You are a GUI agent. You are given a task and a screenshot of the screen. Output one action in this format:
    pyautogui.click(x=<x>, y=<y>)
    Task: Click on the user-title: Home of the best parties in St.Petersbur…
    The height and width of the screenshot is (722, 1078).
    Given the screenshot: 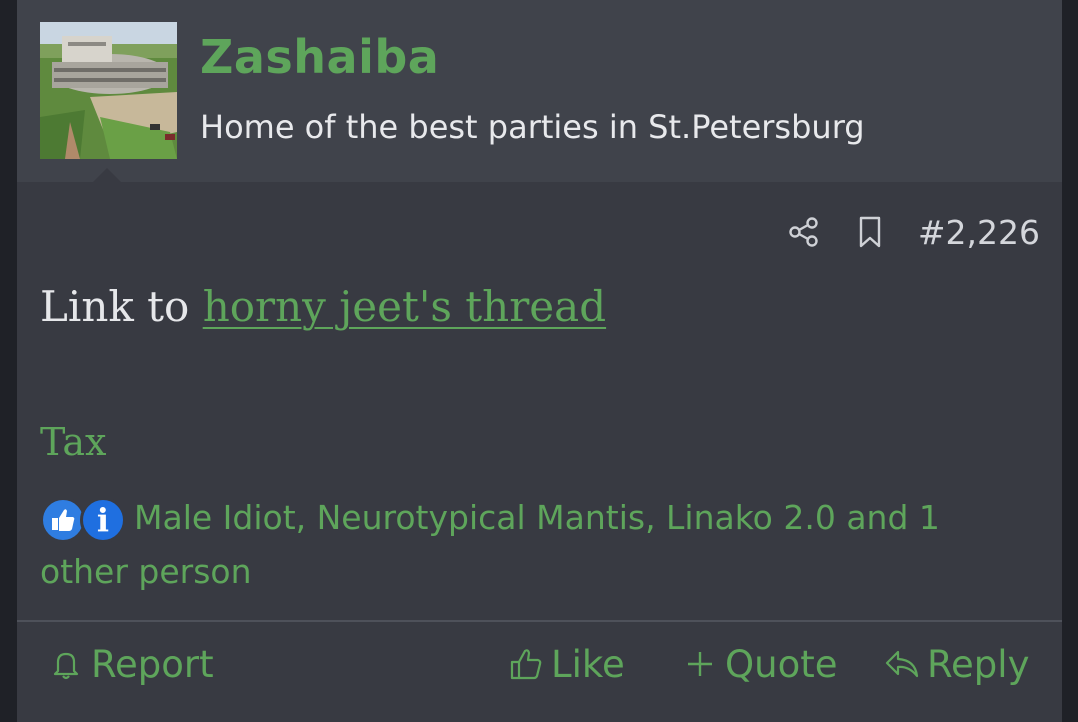 What is the action you would take?
    pyautogui.click(x=532, y=127)
    